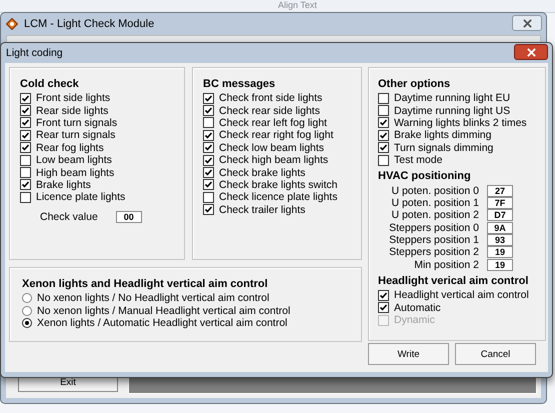  I want to click on checkbox-option: Licence plate lights, so click(97, 197).